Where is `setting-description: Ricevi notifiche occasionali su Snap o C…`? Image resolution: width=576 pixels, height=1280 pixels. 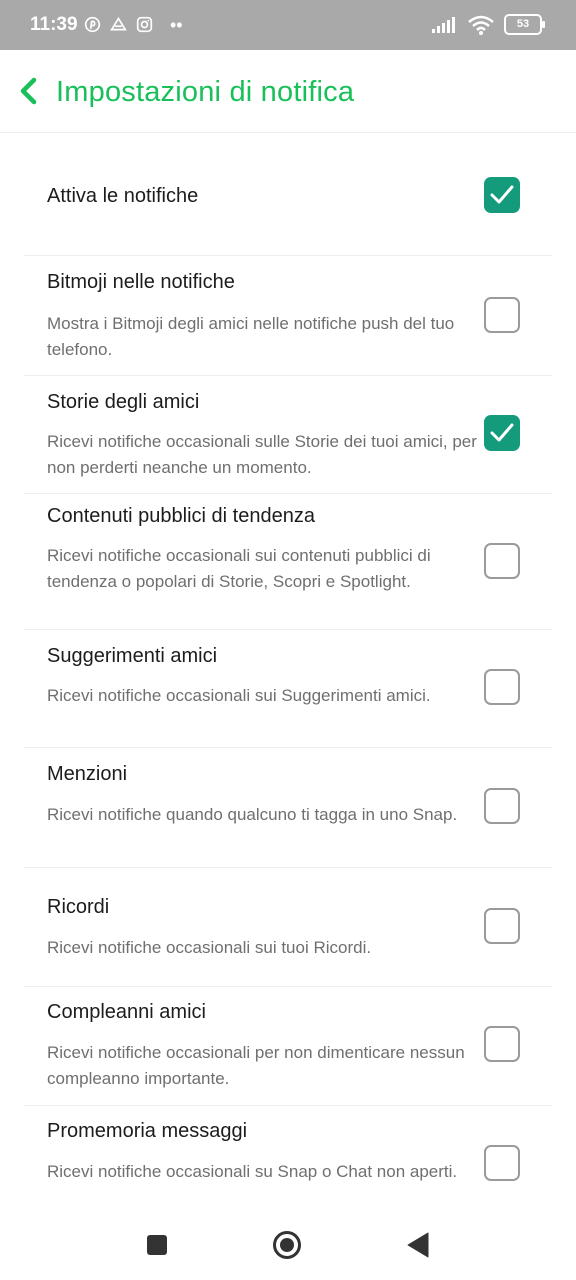
setting-description: Ricevi notifiche occasionali su Snap o C… is located at coordinates (252, 1171).